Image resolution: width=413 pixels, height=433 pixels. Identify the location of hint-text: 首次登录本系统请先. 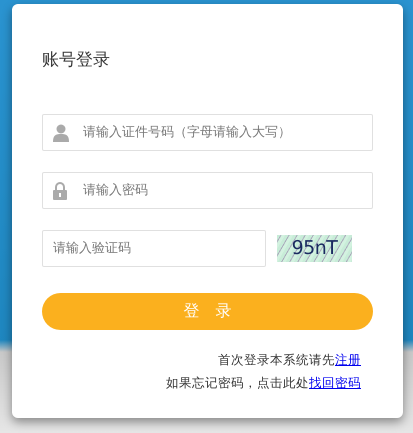
(276, 359).